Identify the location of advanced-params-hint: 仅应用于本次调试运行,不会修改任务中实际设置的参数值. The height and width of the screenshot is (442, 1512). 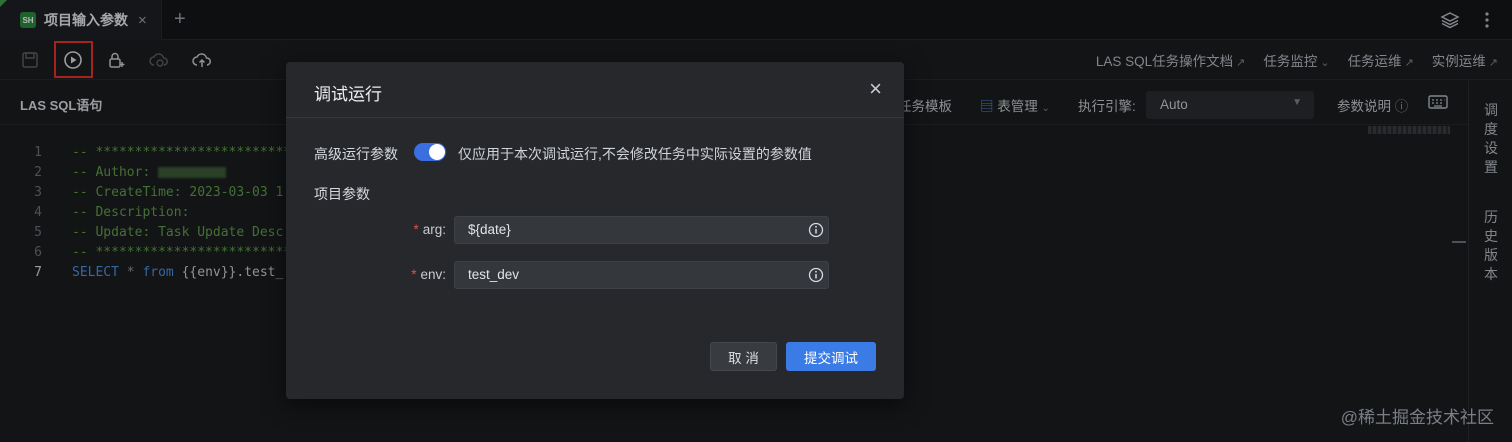
(635, 154).